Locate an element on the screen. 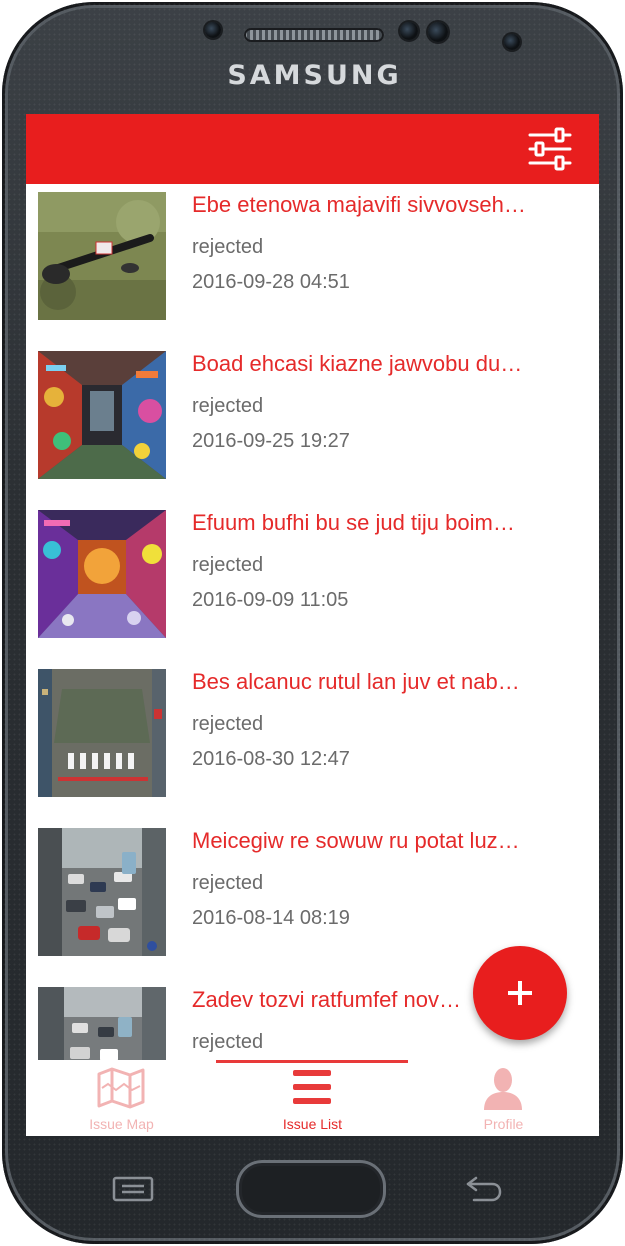  menu-hardware-button is located at coordinates (133, 1189).